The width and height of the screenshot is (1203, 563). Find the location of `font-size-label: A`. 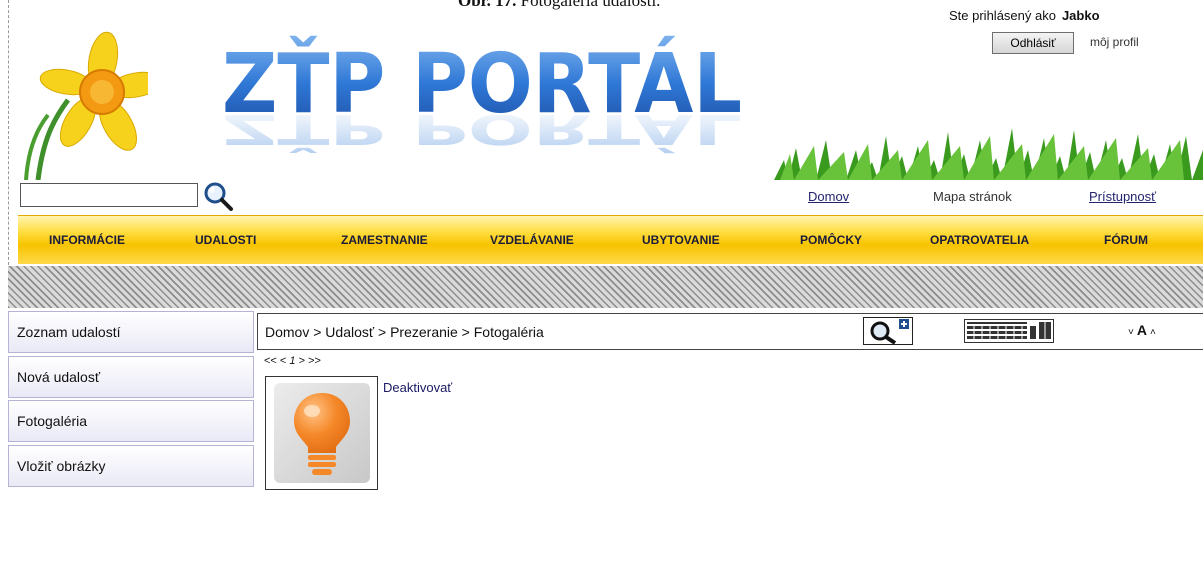

font-size-label: A is located at coordinates (1141, 330).